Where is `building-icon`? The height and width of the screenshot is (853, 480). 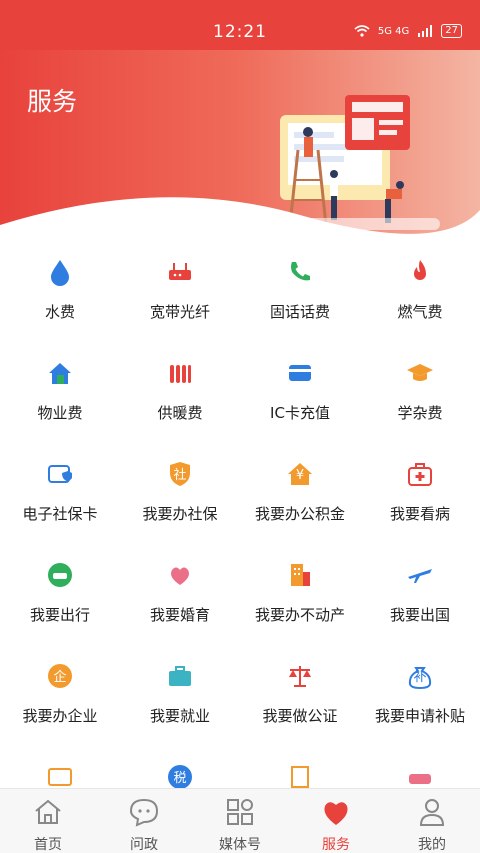
building-icon is located at coordinates (300, 575).